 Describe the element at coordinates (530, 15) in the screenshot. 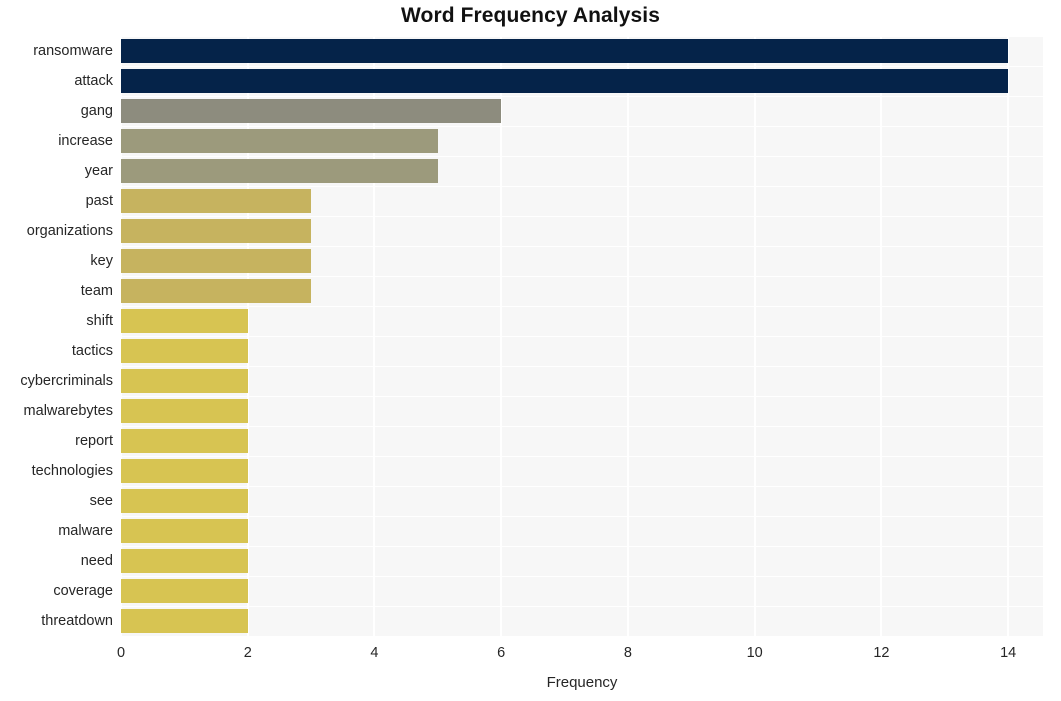

I see `chart-title: Word Frequency Analysis` at that location.